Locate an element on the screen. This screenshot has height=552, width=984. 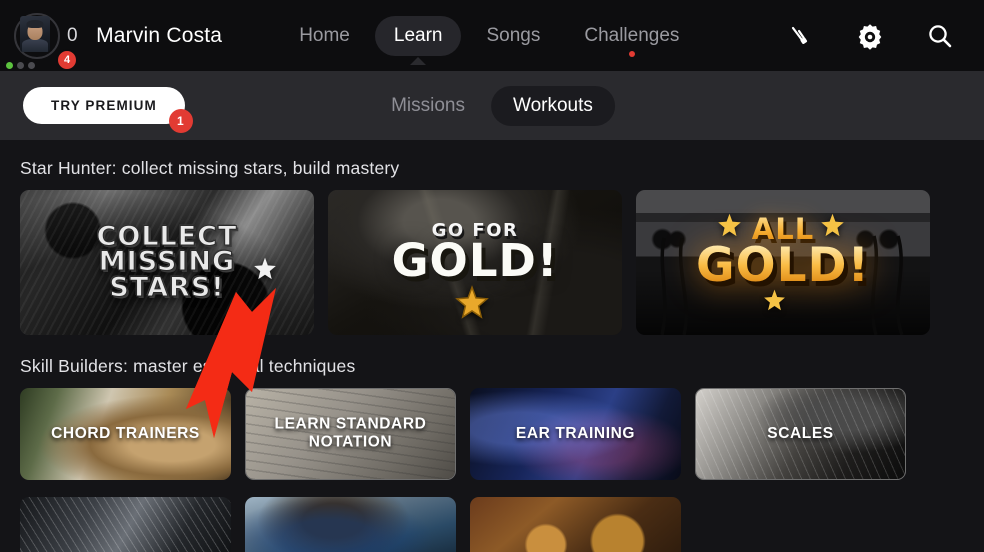
card-label: LEARN STANDARD NOTATION is located at coordinates (350, 434).